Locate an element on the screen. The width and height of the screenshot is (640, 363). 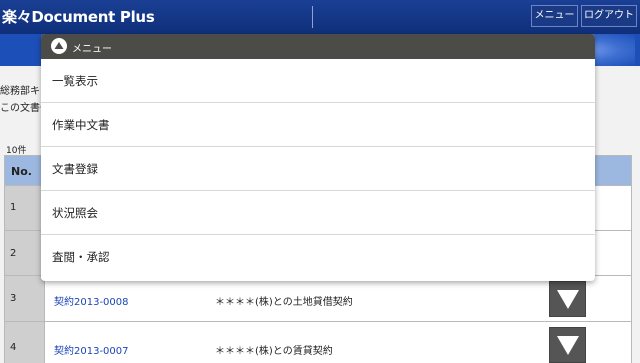
row-number: 4 is located at coordinates (13, 347).